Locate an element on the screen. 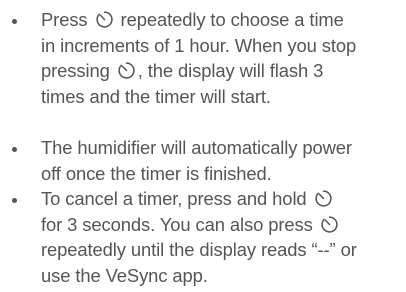 Image resolution: width=406 pixels, height=292 pixels. text-line: use the VeSync app. is located at coordinates (223, 276).